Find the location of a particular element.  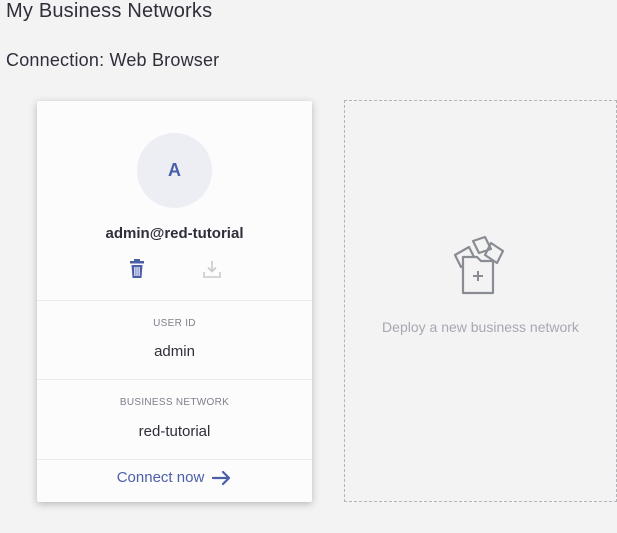

trash-icon is located at coordinates (137, 268).